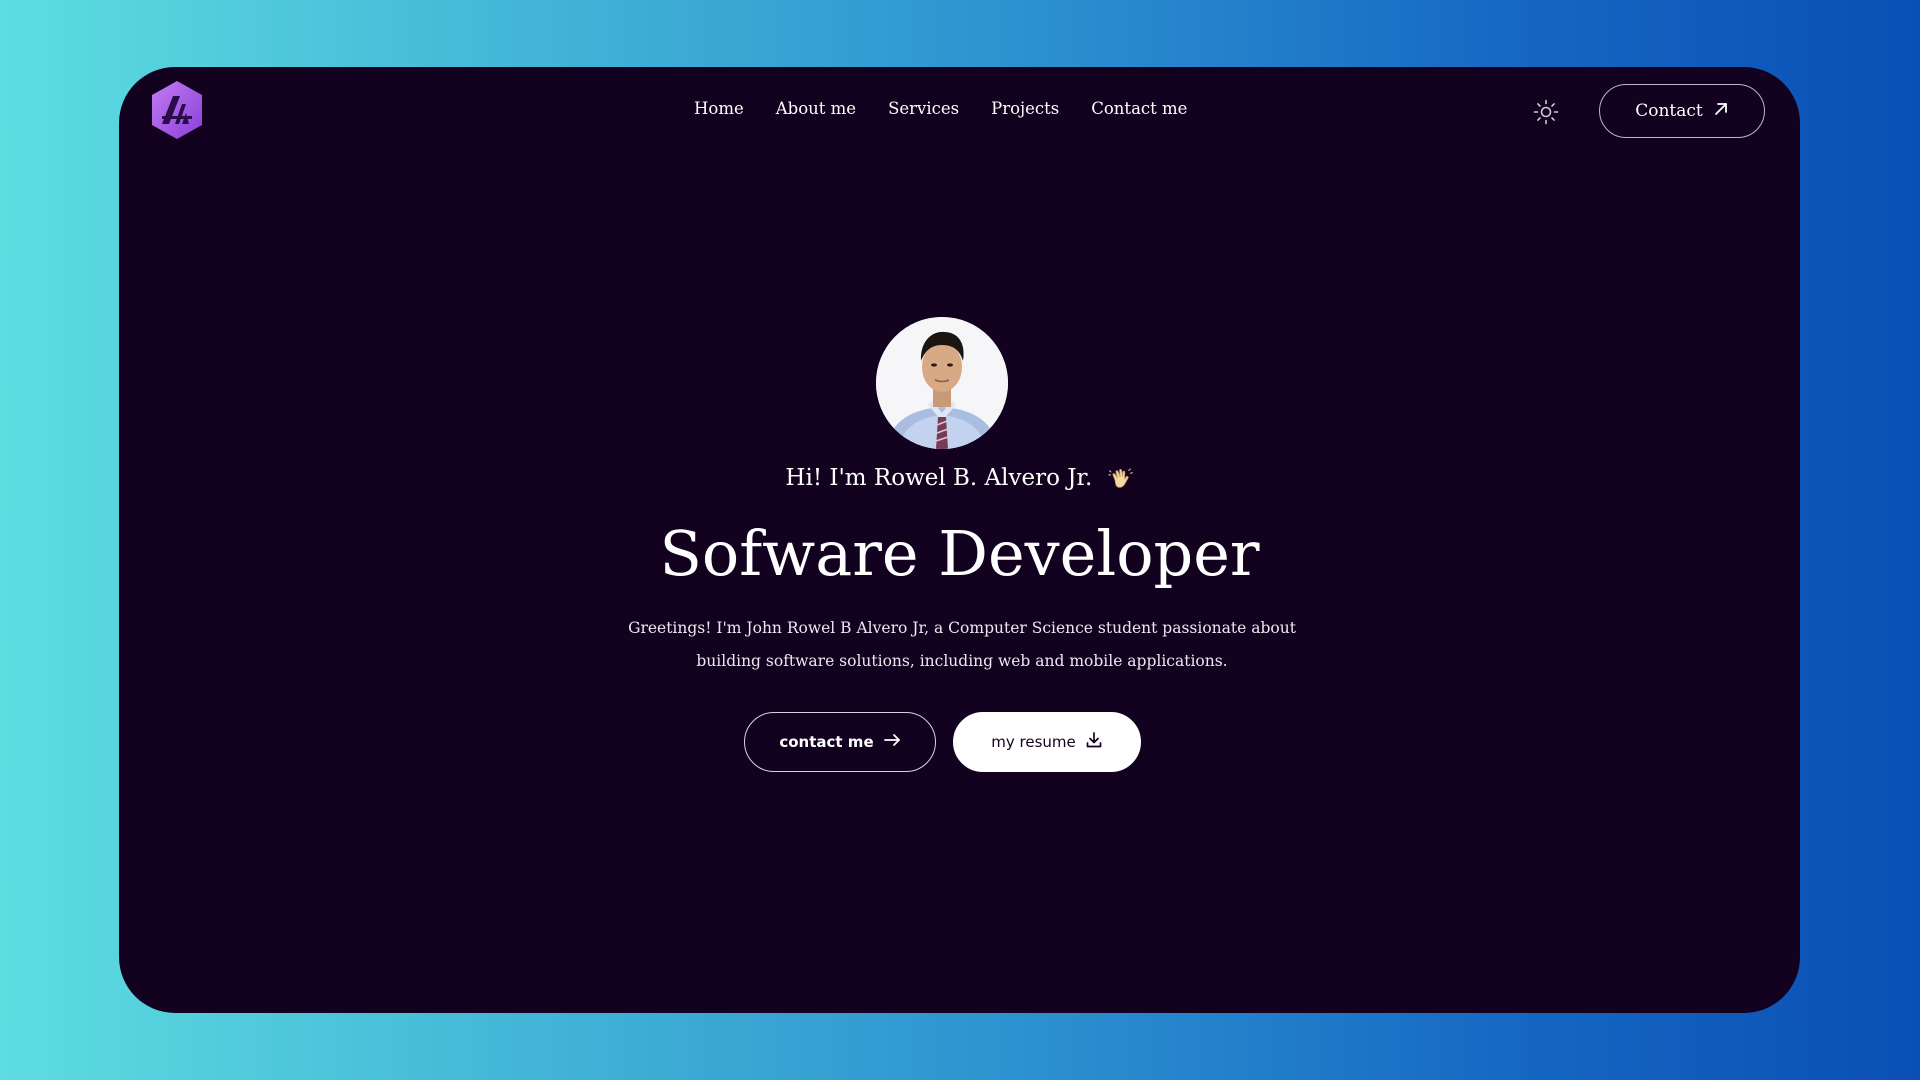  I want to click on nav-services: Services, so click(923, 108).